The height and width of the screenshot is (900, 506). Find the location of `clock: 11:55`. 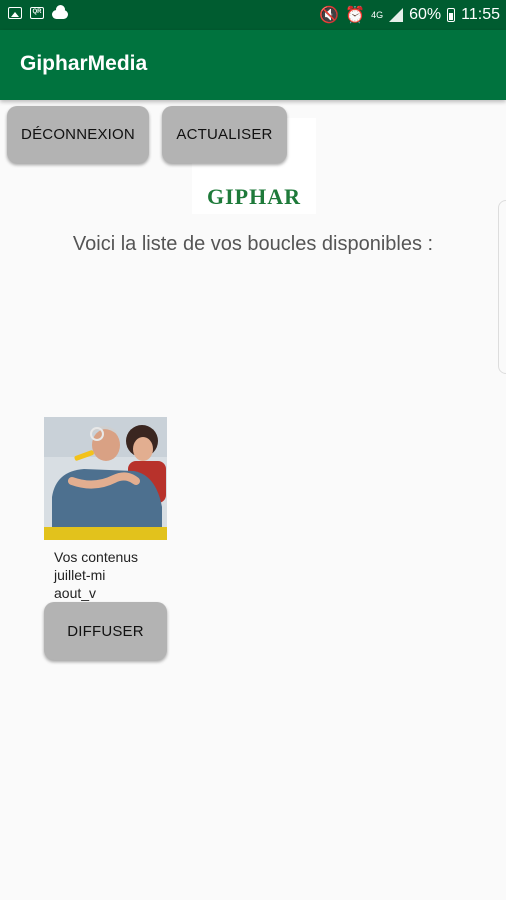

clock: 11:55 is located at coordinates (480, 14).